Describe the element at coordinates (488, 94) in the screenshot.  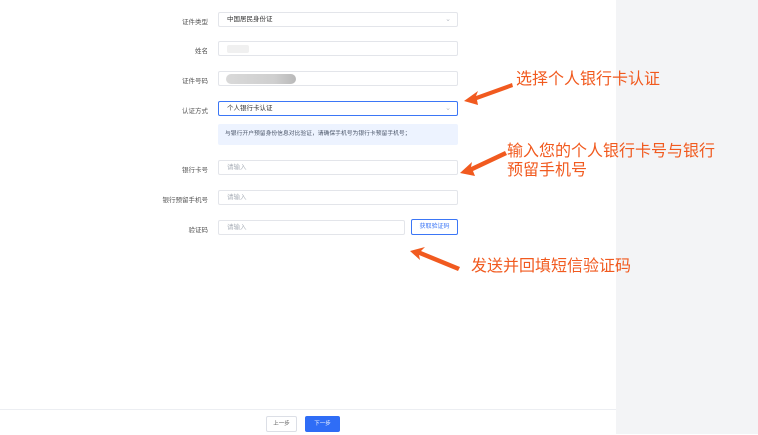
I see `arrow-to-auth-method` at that location.